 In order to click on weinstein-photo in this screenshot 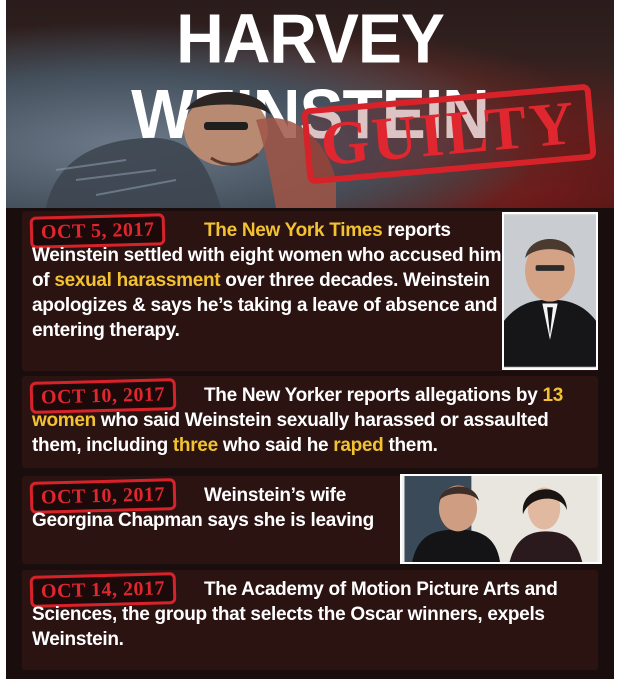, I will do `click(550, 291)`.